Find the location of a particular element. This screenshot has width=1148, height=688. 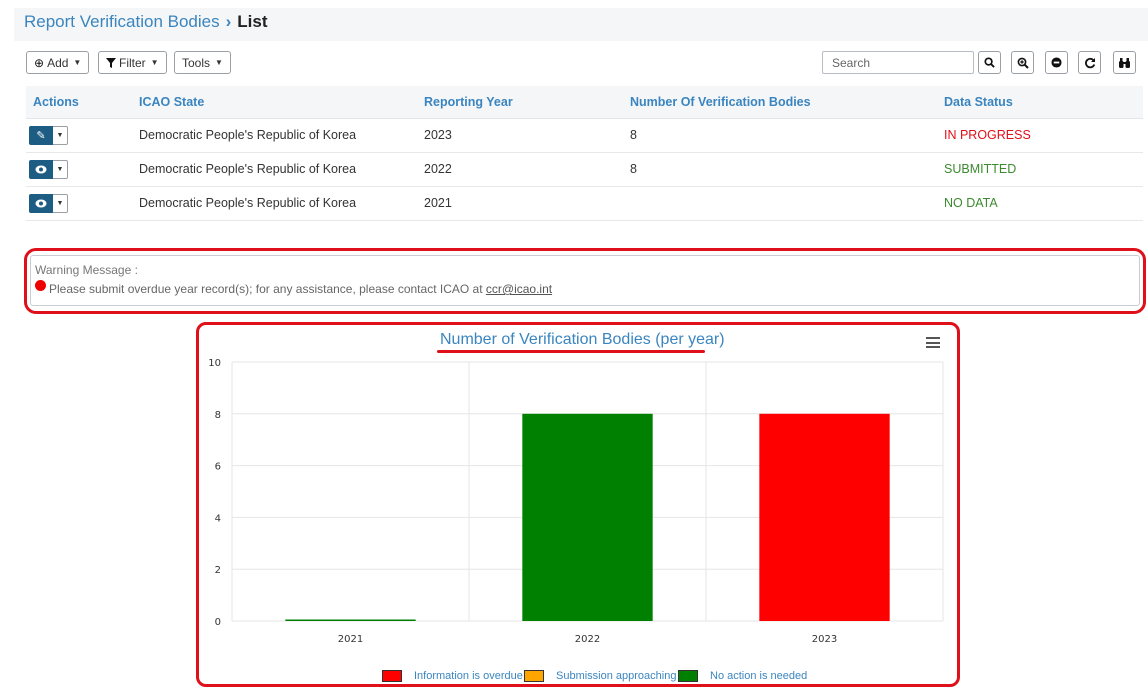

filter-button-label: Filter is located at coordinates (132, 62).